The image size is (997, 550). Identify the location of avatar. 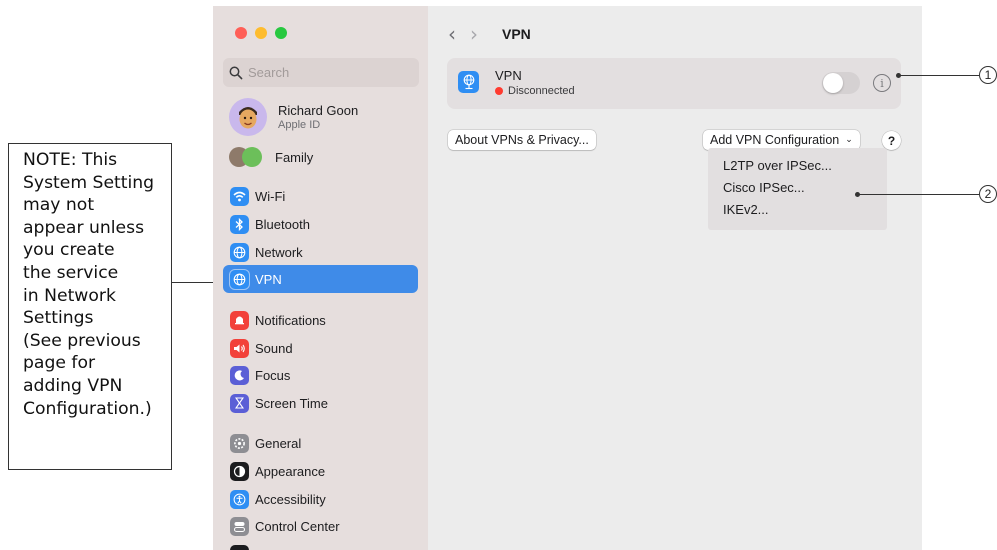
(248, 117).